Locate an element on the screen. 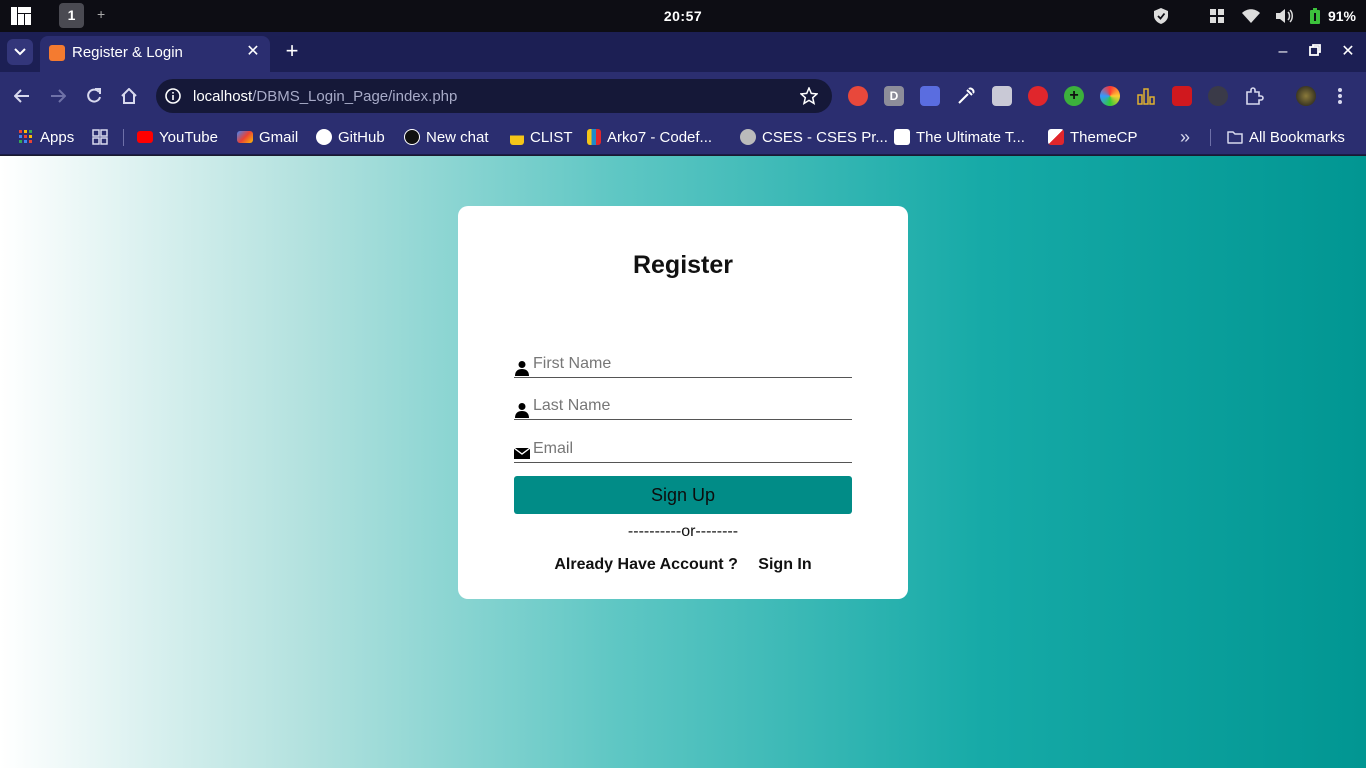  folder-icon is located at coordinates (1235, 137).